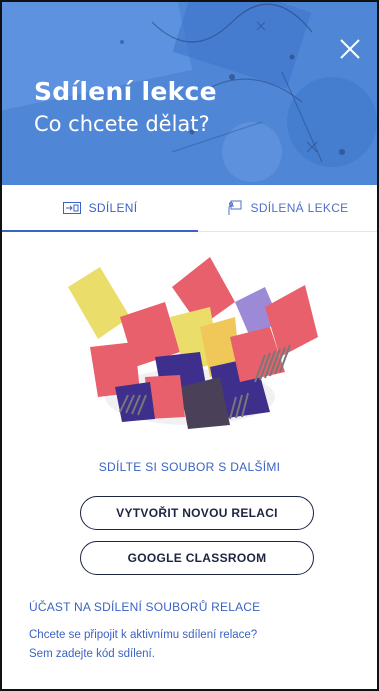  I want to click on tab-share: SDÍLENÍ, so click(100, 208).